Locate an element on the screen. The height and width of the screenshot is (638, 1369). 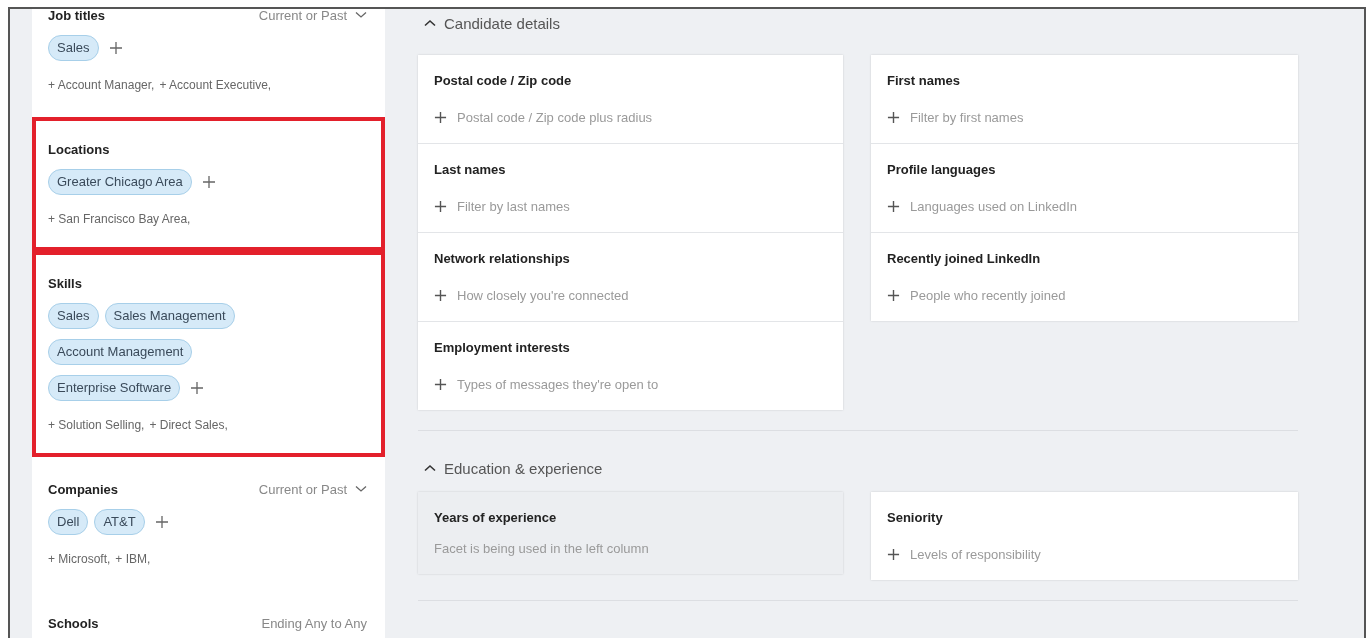
filter-hint: Postal code / Zip code plus radius is located at coordinates (555, 117).